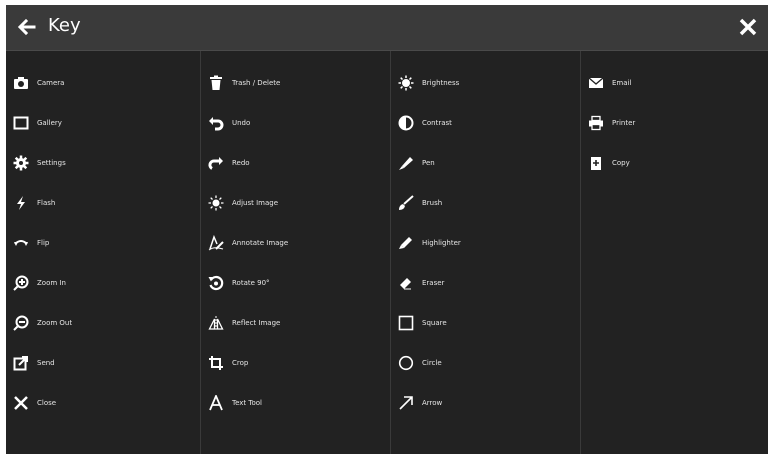 This screenshot has width=770, height=454. I want to click on close-button, so click(748, 27).